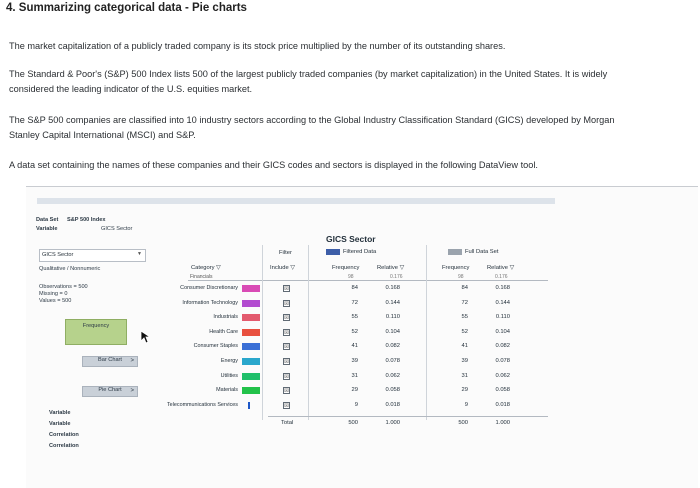 Image resolution: width=700 pixels, height=488 pixels. Describe the element at coordinates (464, 302) in the screenshot. I see `full-frequency: 72` at that location.